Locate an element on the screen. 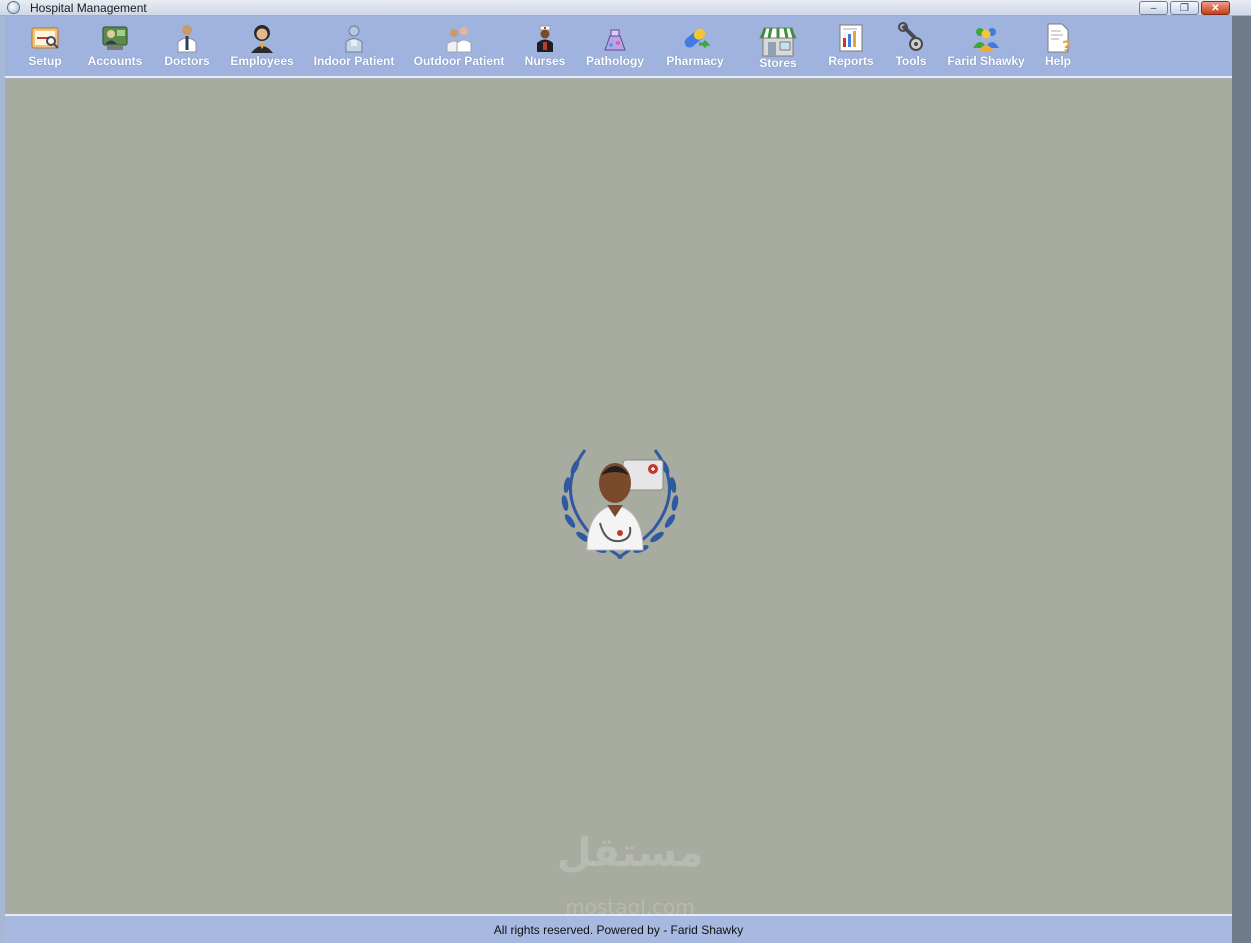  toolbar-employees-button: Employees is located at coordinates (262, 47).